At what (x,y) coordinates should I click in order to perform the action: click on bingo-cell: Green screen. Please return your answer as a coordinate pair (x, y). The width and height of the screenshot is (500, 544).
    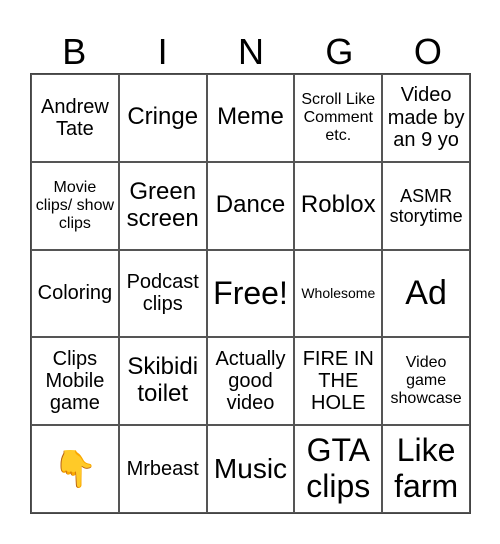
    Looking at the image, I should click on (162, 205).